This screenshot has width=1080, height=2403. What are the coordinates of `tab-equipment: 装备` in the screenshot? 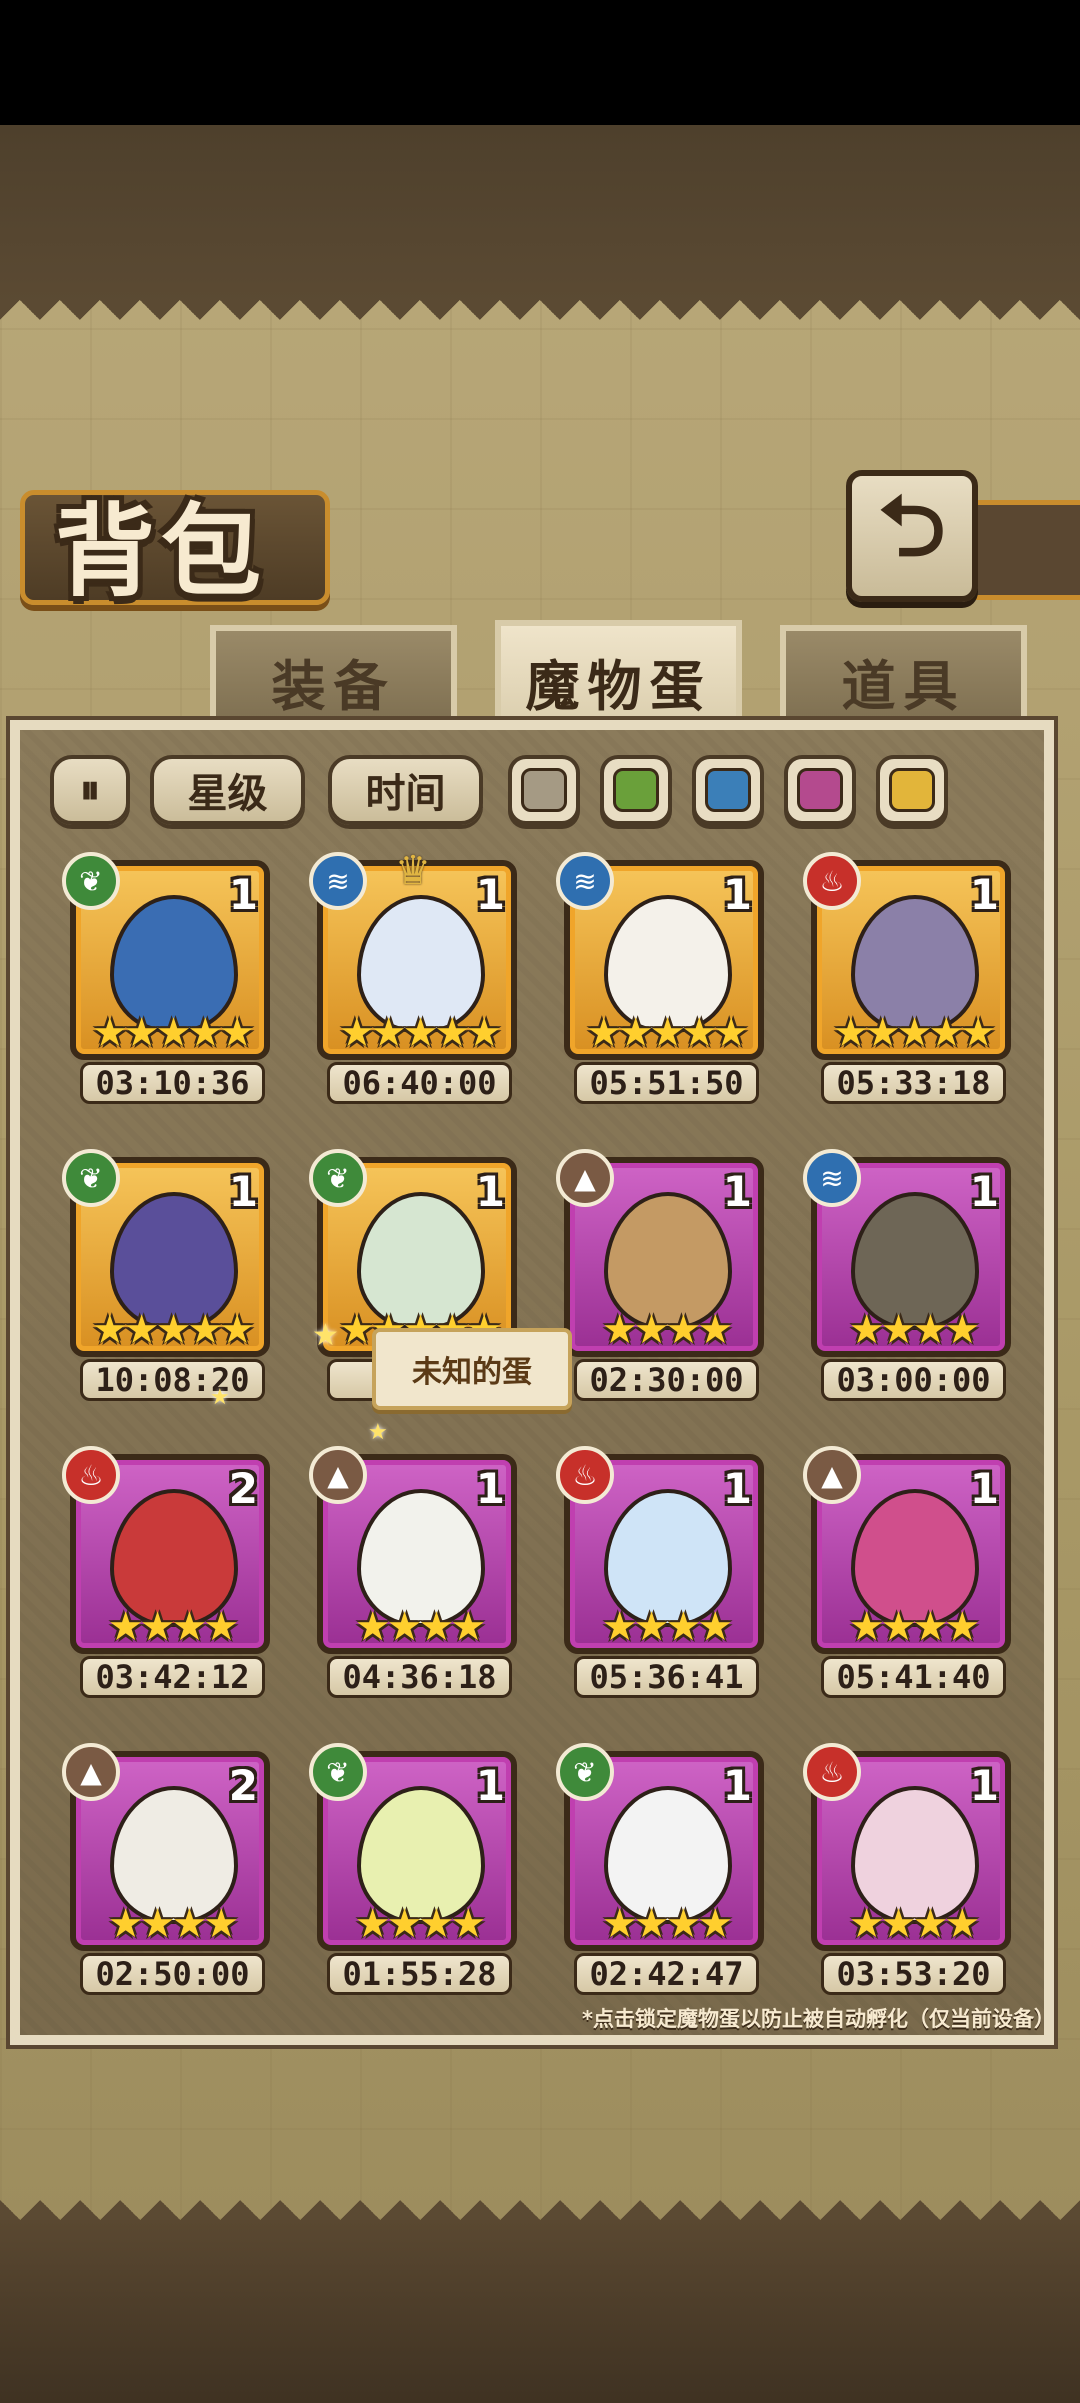 It's located at (333, 678).